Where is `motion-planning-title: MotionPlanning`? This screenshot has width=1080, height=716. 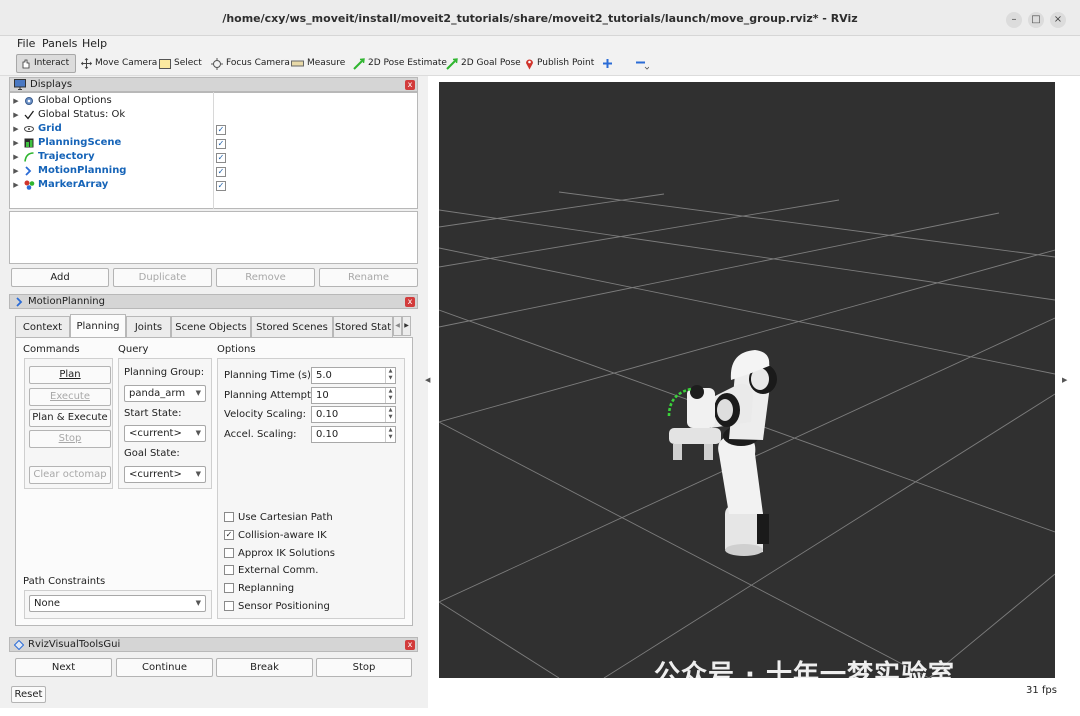 motion-planning-title: MotionPlanning is located at coordinates (66, 301).